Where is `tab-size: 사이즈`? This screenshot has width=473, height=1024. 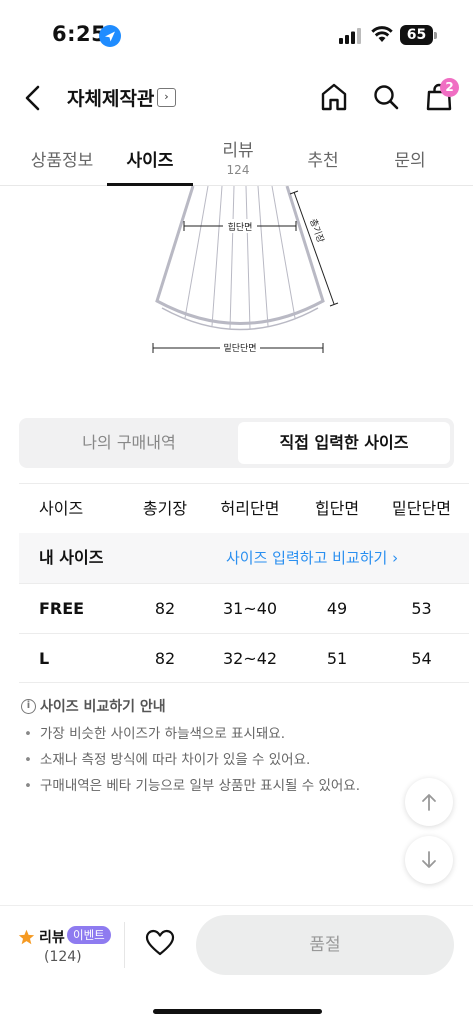
tab-size: 사이즈 is located at coordinates (150, 158).